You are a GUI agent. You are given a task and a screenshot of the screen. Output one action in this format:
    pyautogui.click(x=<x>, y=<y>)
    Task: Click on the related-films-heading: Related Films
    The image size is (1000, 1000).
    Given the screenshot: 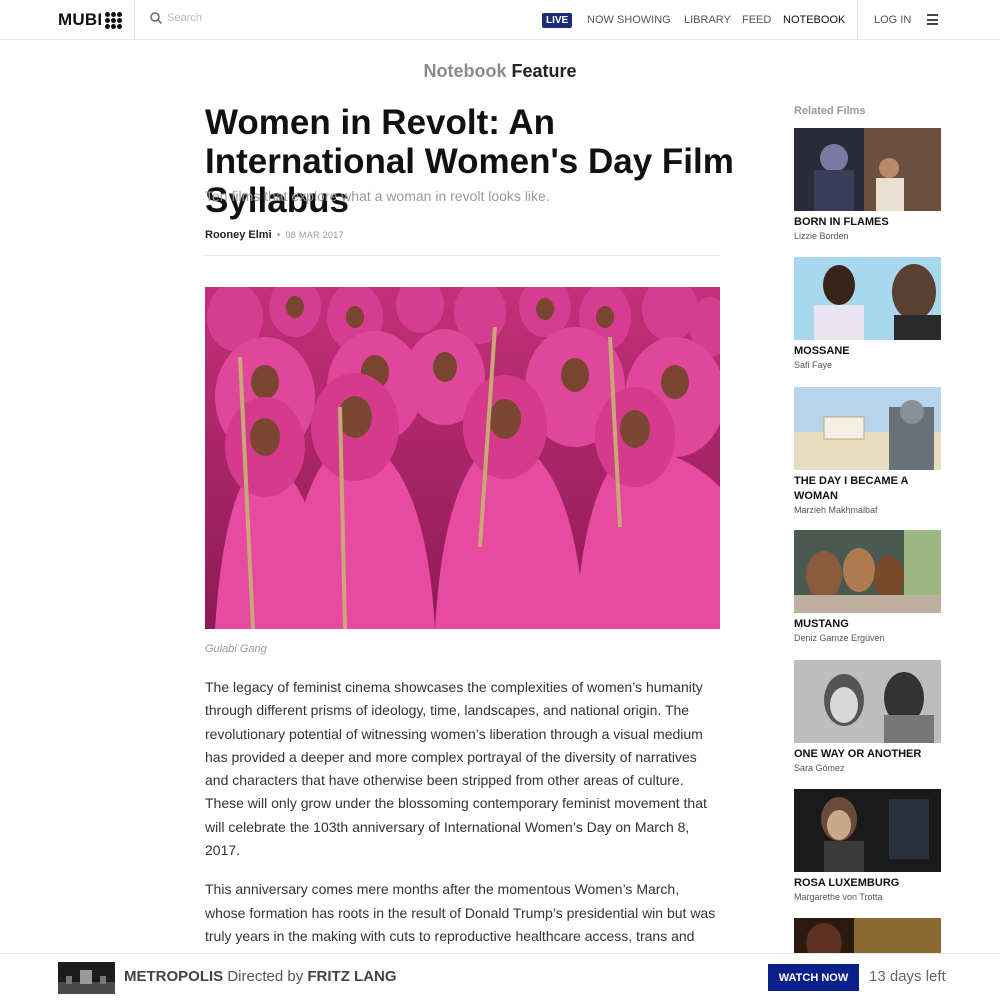 What is the action you would take?
    pyautogui.click(x=830, y=111)
    